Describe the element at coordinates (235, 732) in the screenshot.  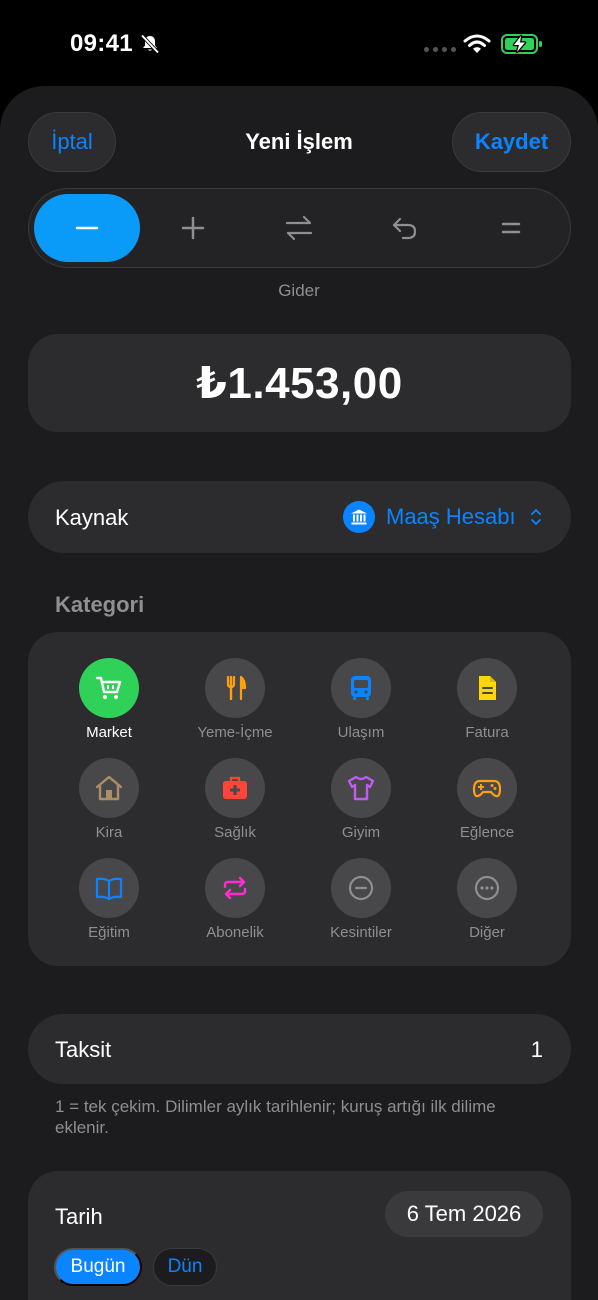
I see `category-label: Yeme-İçme` at that location.